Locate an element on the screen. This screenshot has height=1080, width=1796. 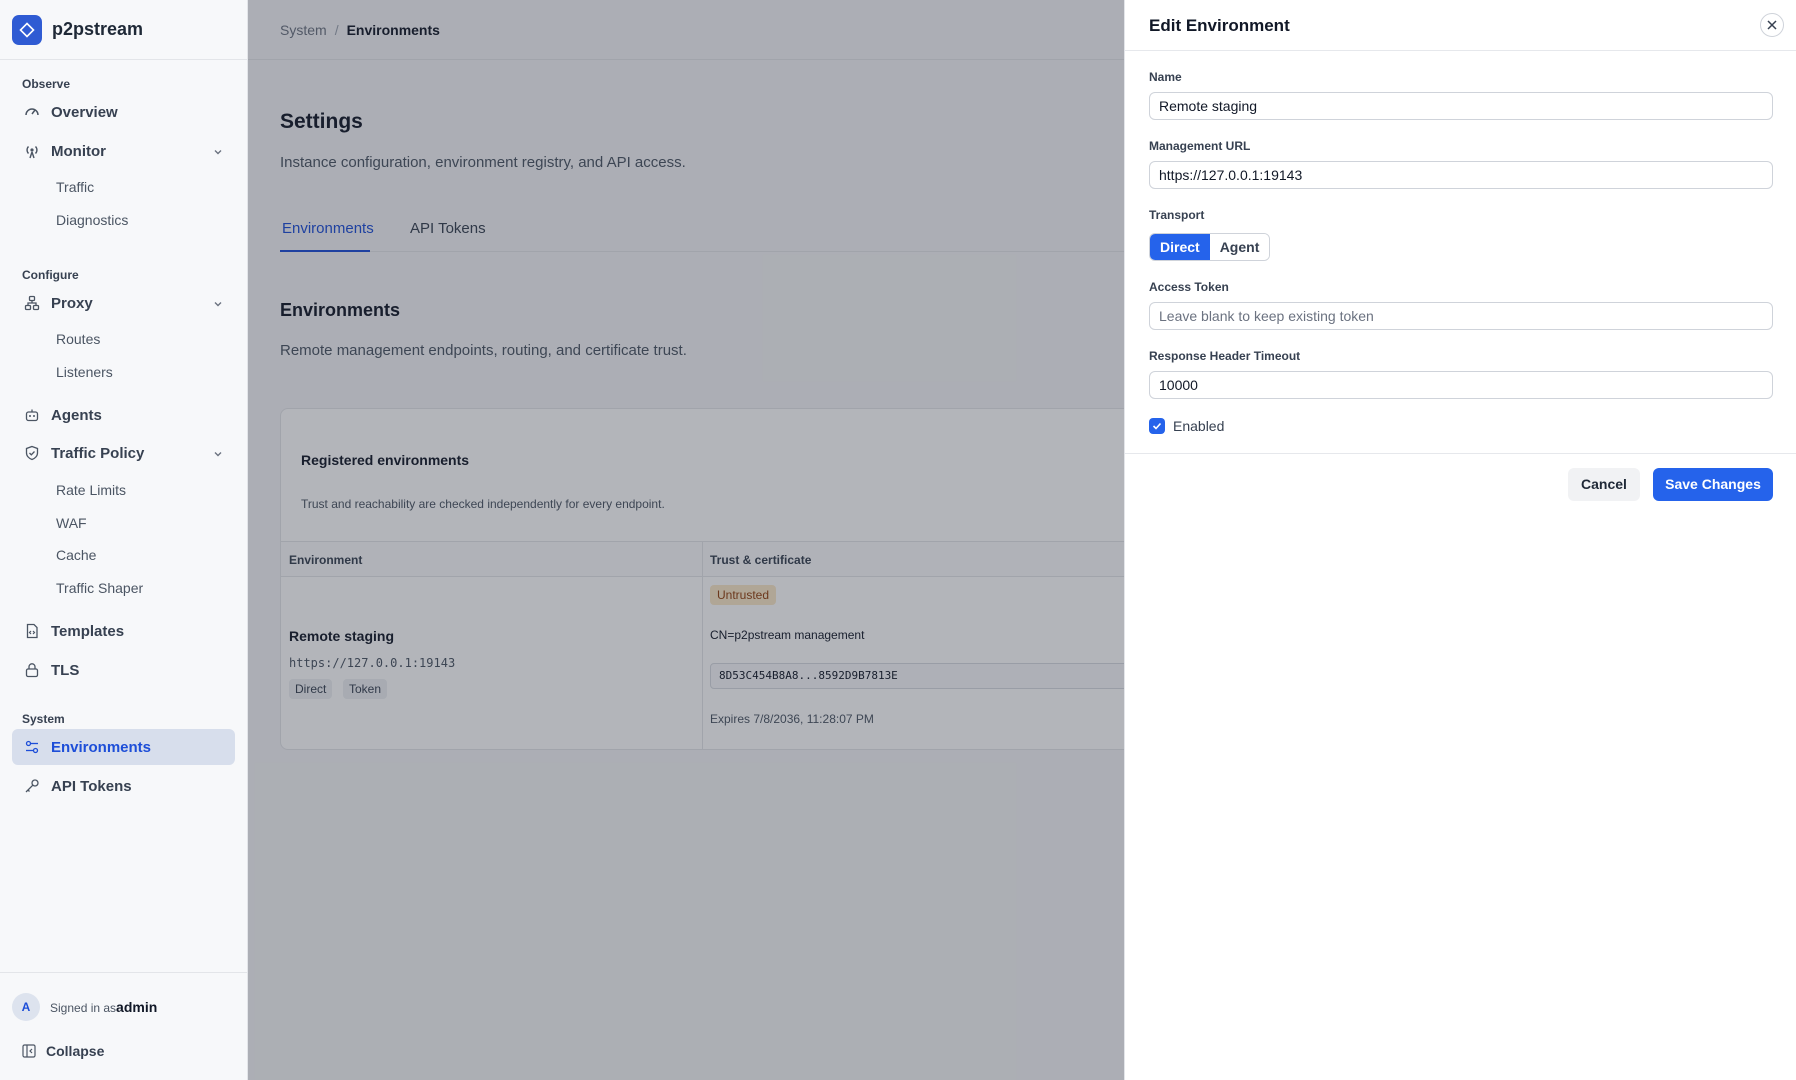
sidebar-item-api-tokens: API Tokens is located at coordinates (123, 786).